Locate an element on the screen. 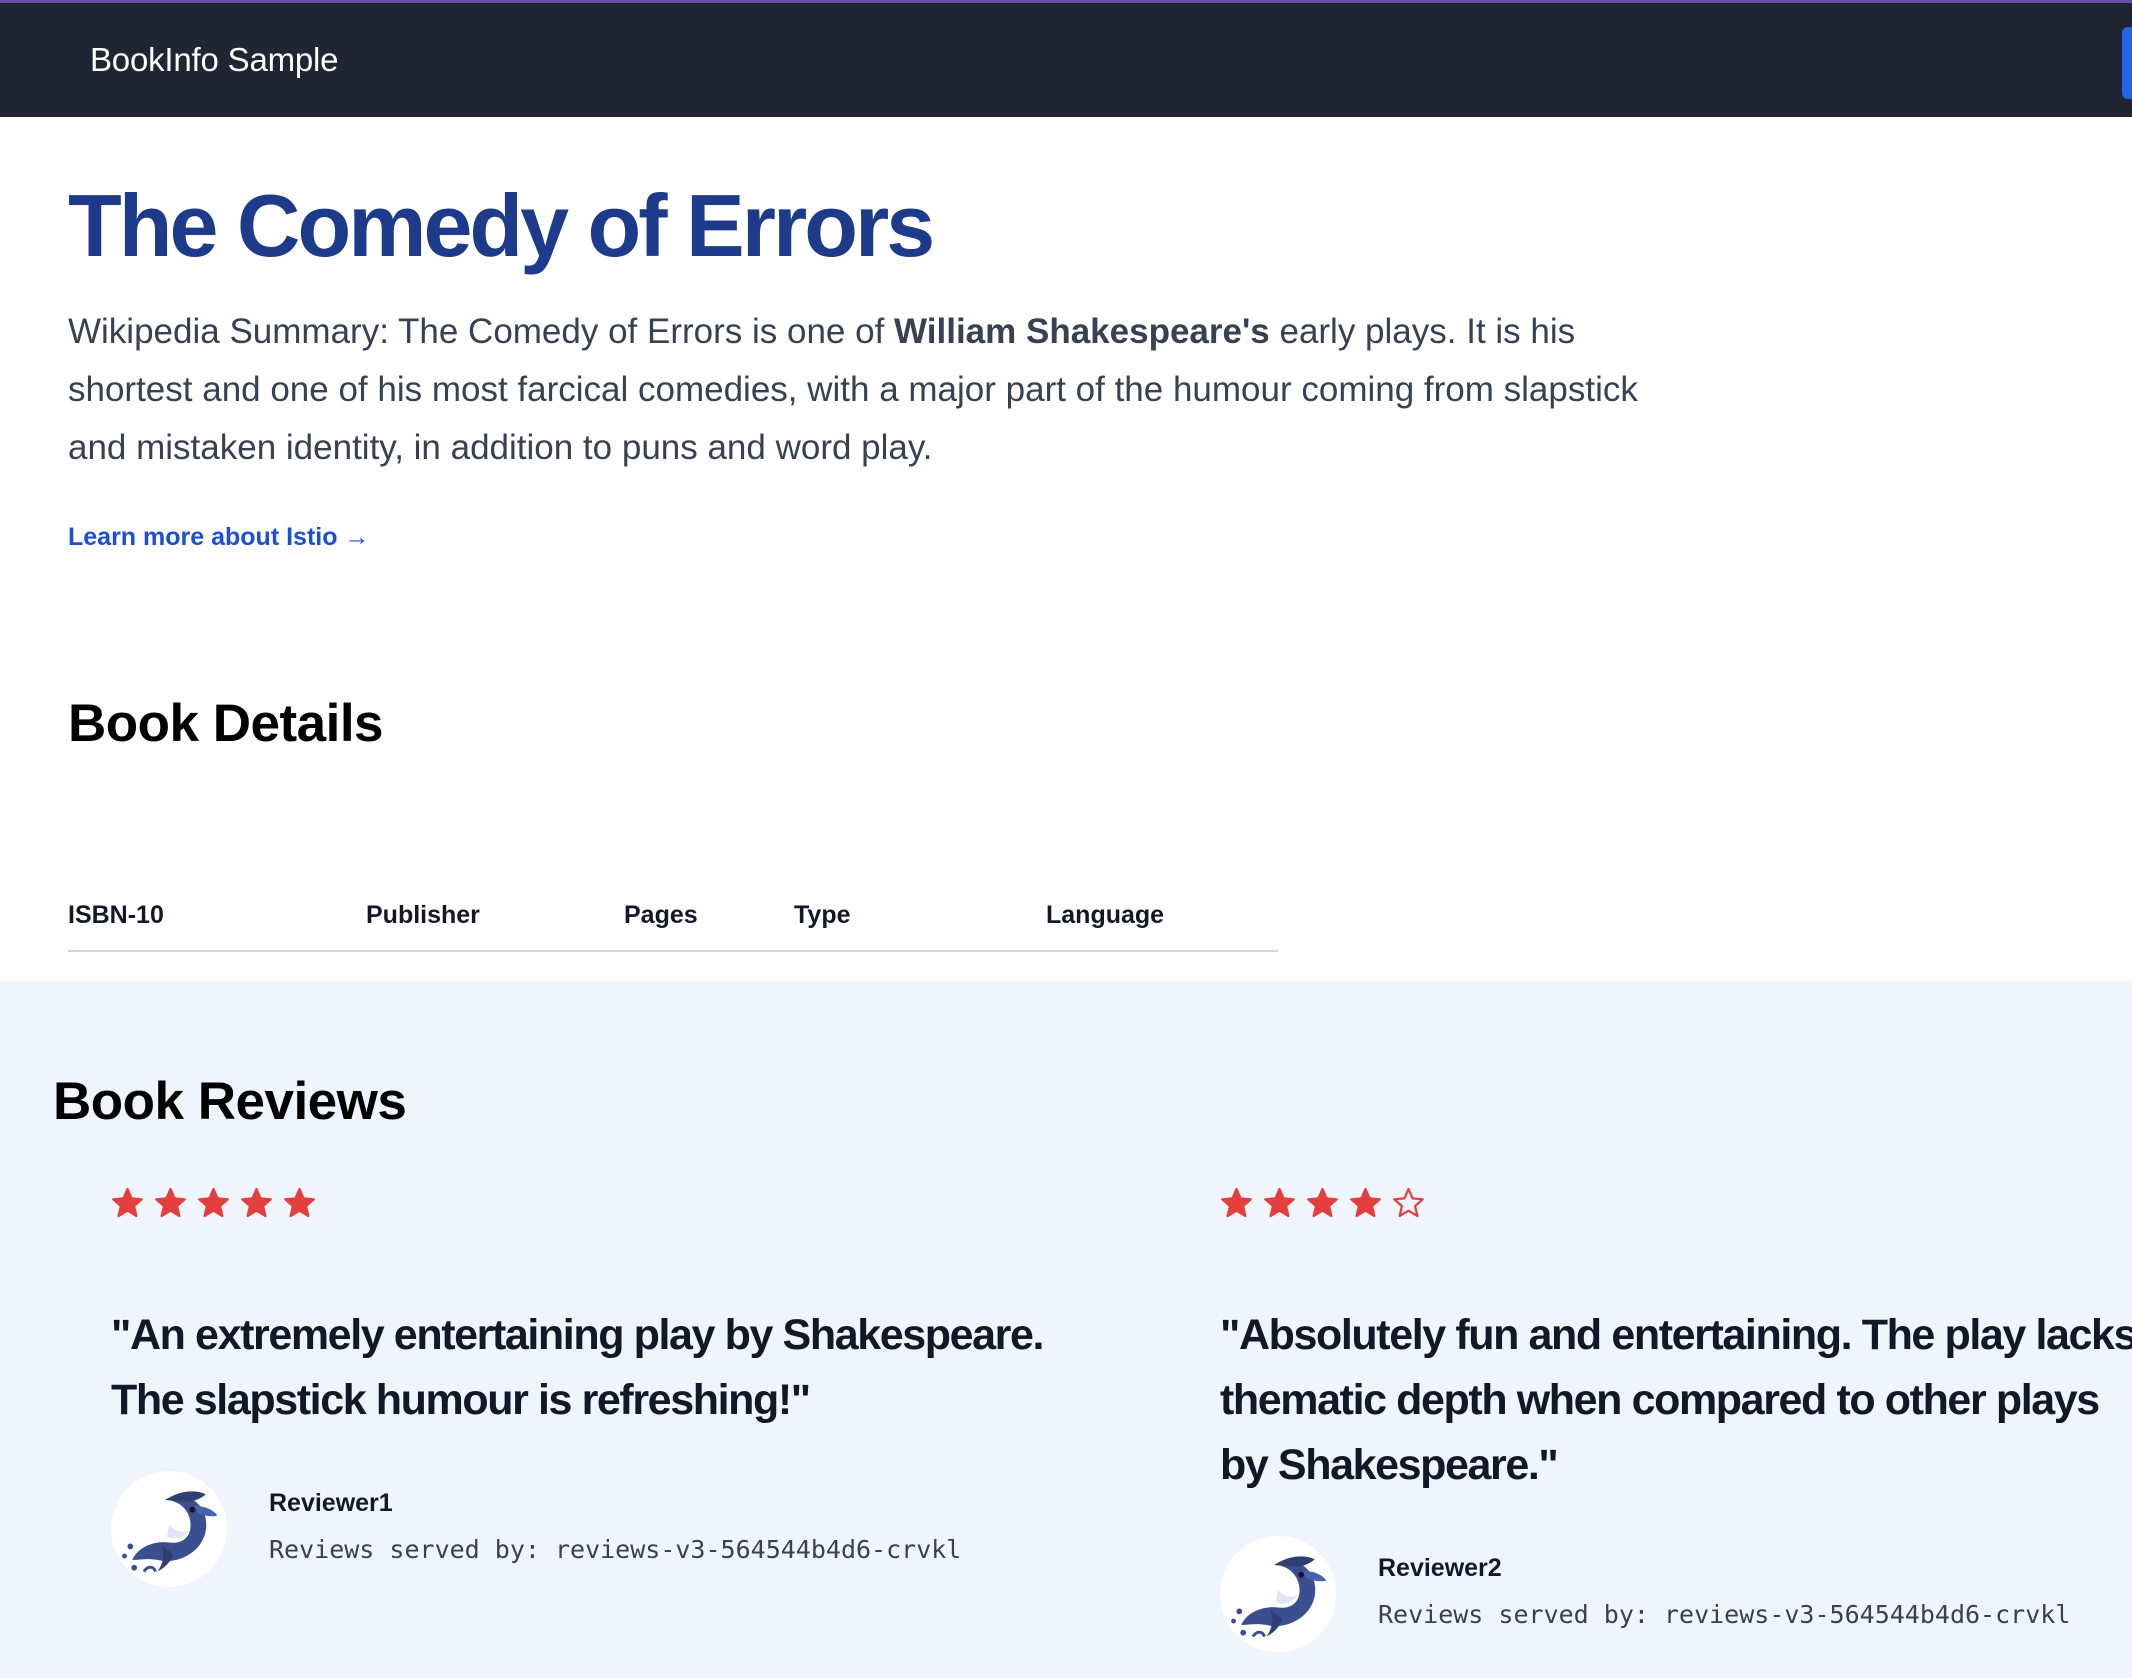  navbar-action-button is located at coordinates (2127, 63).